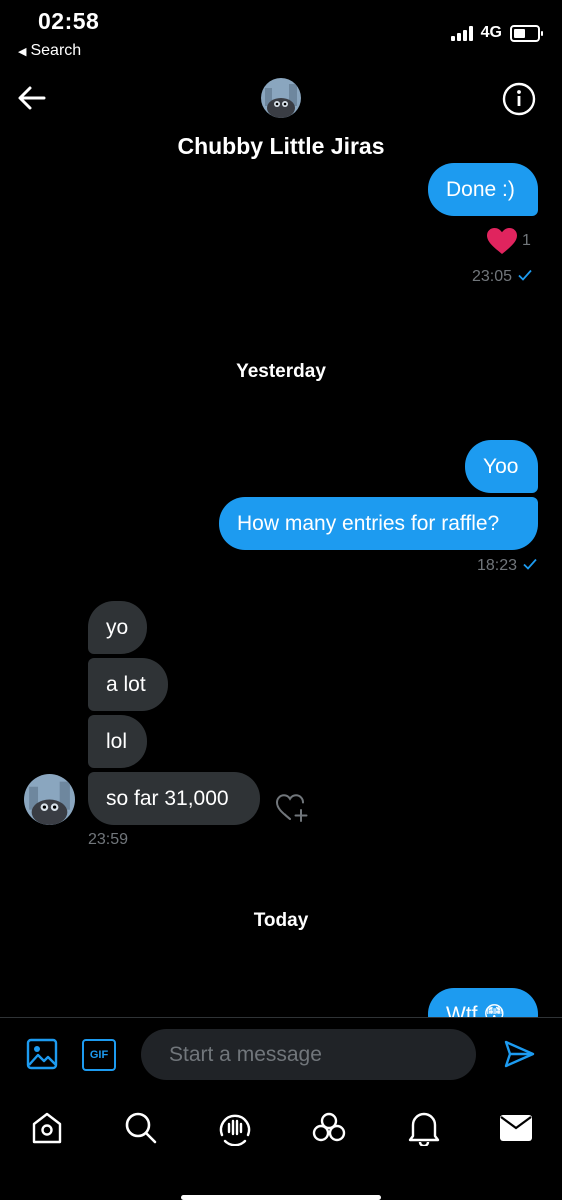 The height and width of the screenshot is (1200, 562). What do you see at coordinates (281, 988) in the screenshot?
I see `clip-region: Wtf 😳` at bounding box center [281, 988].